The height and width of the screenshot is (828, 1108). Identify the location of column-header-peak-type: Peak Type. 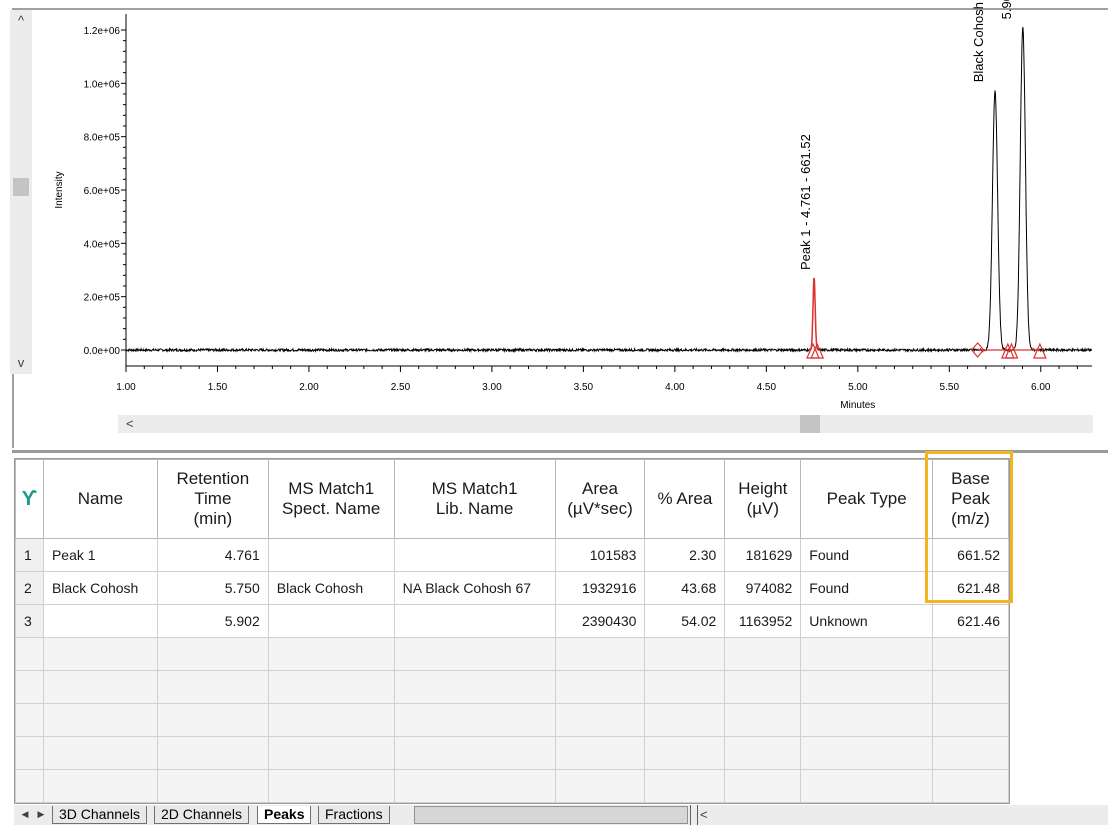
(867, 499).